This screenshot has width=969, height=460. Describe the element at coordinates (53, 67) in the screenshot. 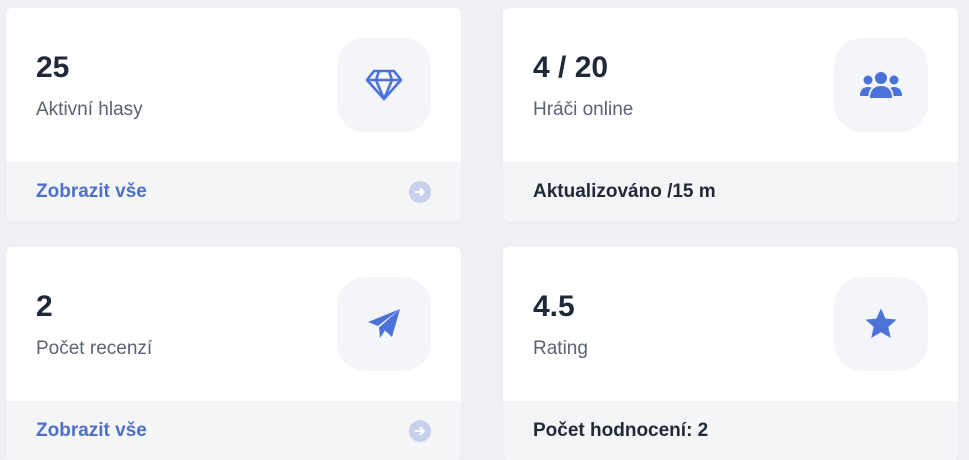

I see `stat-value: 25` at that location.